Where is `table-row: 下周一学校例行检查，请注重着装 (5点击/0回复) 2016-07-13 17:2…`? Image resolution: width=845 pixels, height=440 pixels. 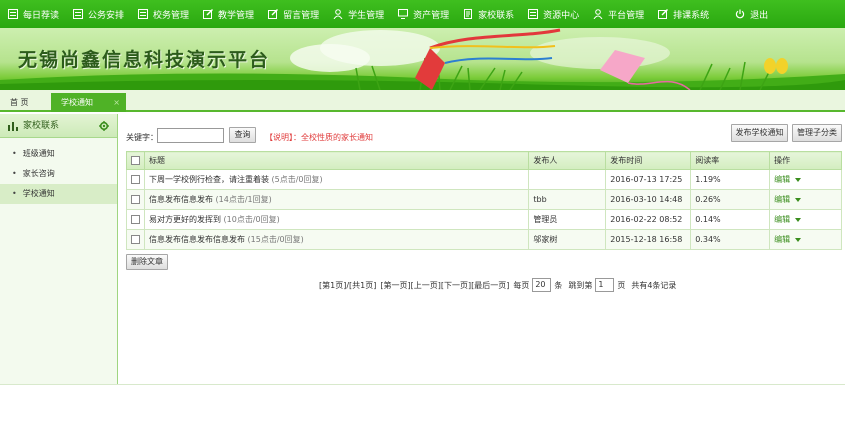 table-row: 下周一学校例行检查，请注重着装 (5点击/0回复) 2016-07-13 17:2… is located at coordinates (484, 179).